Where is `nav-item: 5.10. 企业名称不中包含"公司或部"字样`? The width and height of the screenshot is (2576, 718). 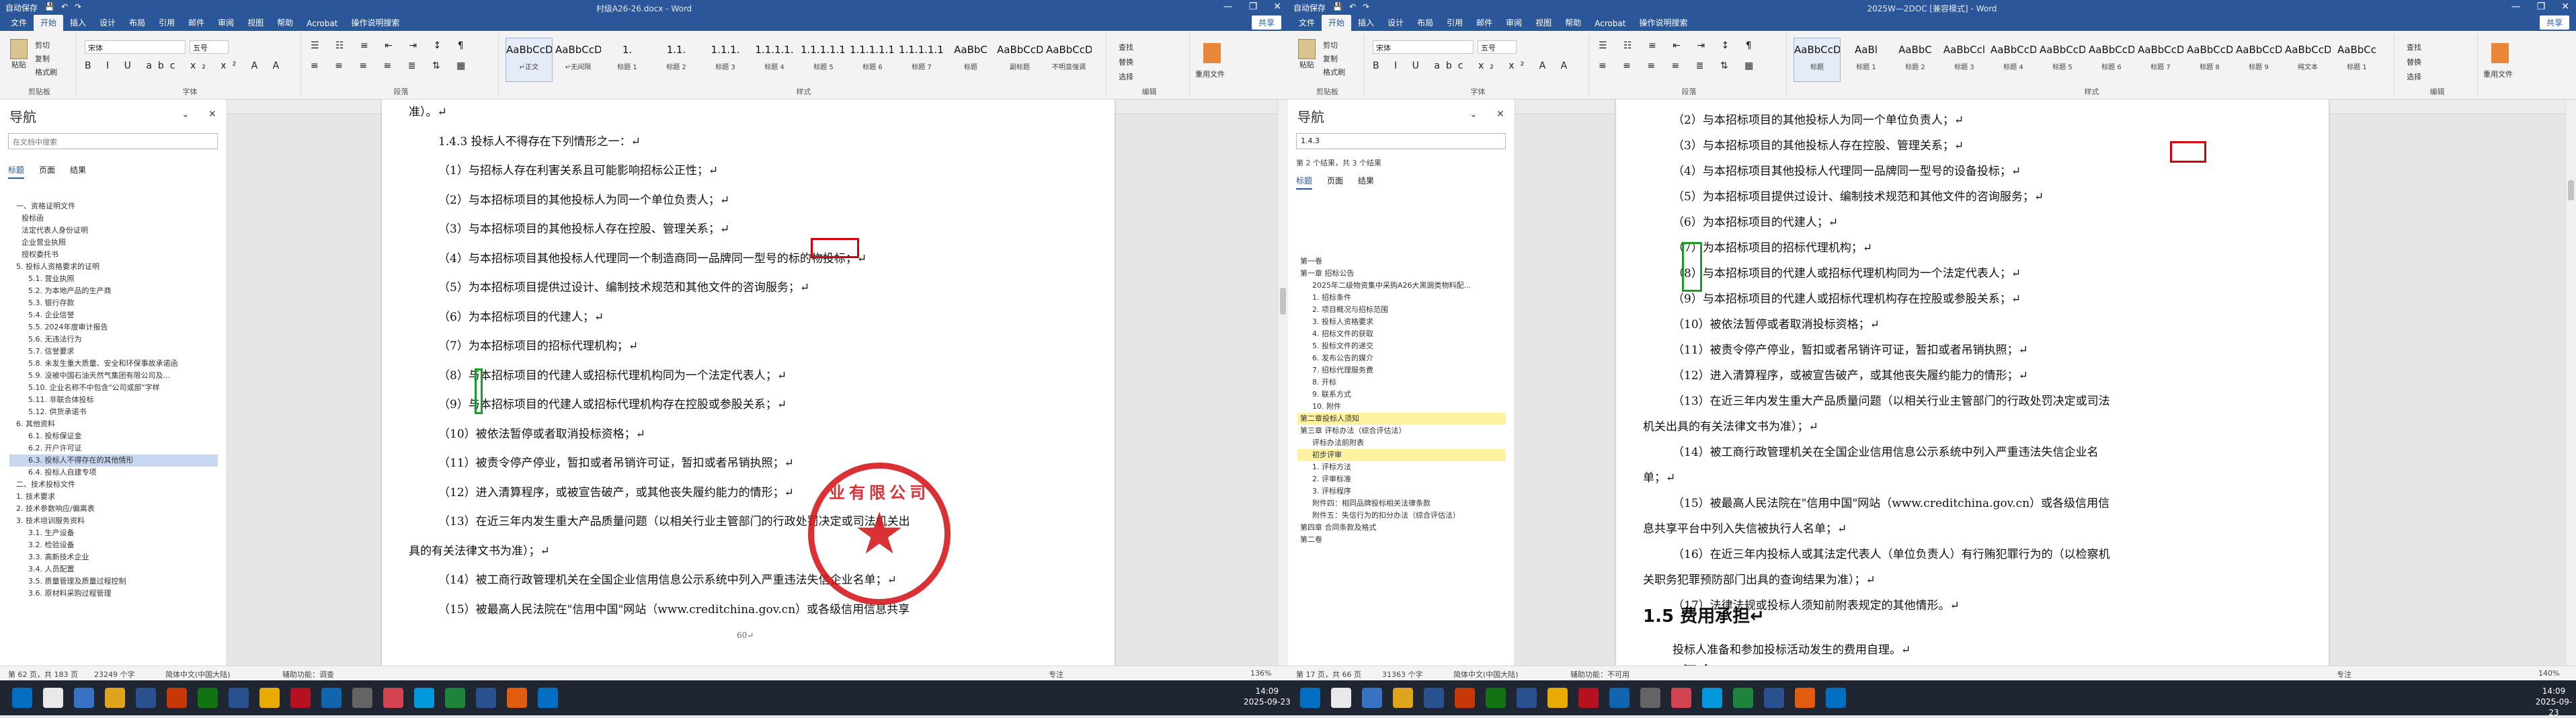 nav-item: 5.10. 企业名称不中包含"公司或部"字样 is located at coordinates (113, 388).